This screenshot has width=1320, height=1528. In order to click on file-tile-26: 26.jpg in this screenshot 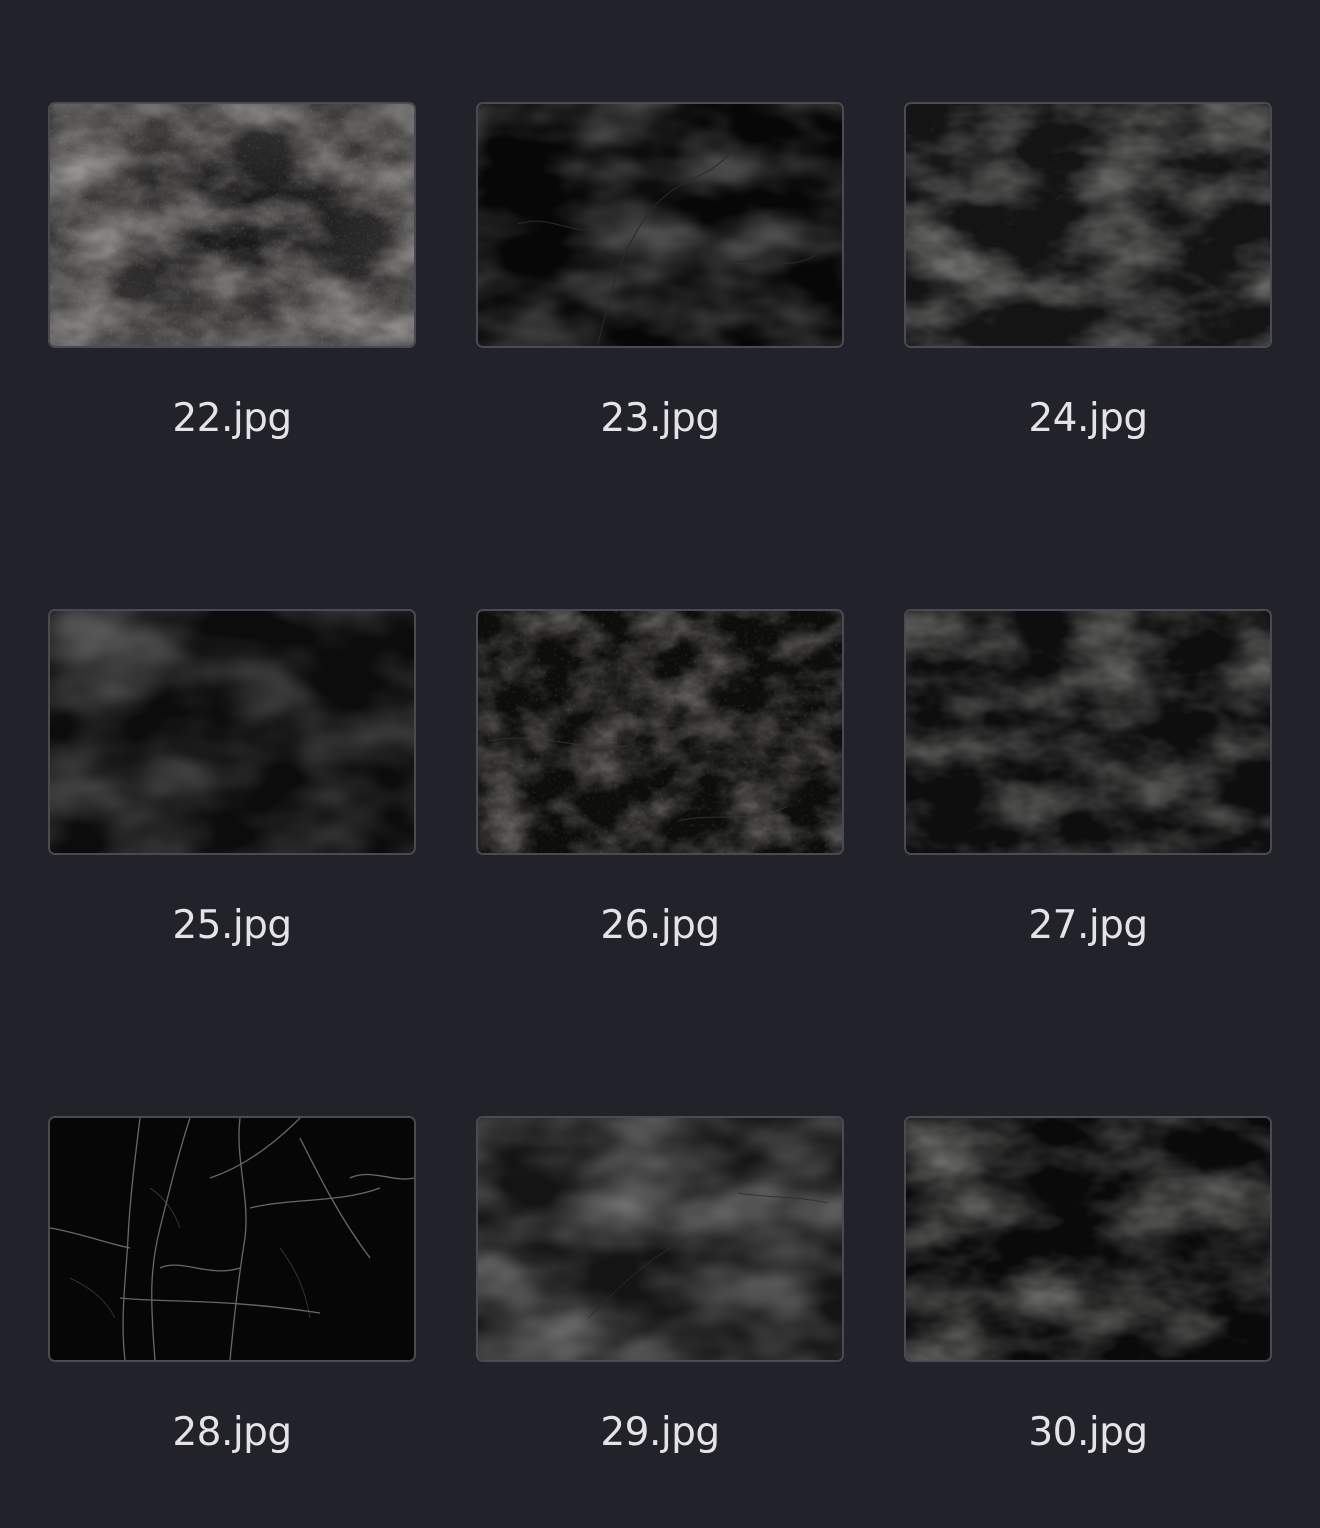, I will do `click(660, 809)`.